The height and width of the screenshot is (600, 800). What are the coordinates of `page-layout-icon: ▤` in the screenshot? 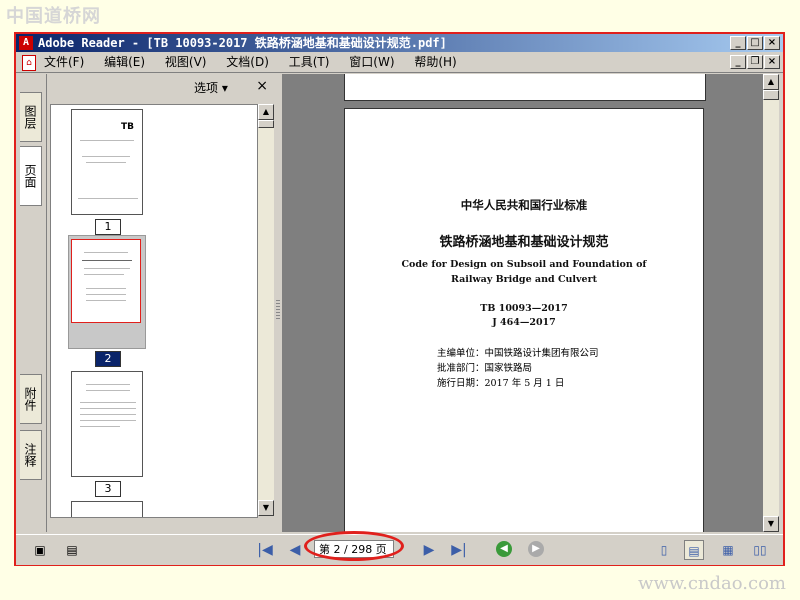 It's located at (72, 550).